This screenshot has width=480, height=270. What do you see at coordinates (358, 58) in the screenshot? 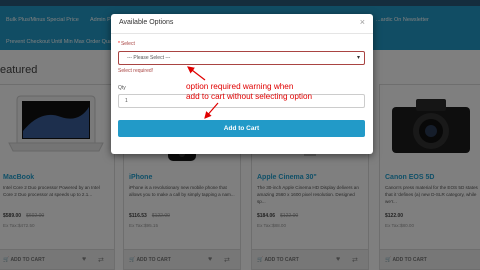
I see `chevron-down-icon: ▾` at bounding box center [358, 58].